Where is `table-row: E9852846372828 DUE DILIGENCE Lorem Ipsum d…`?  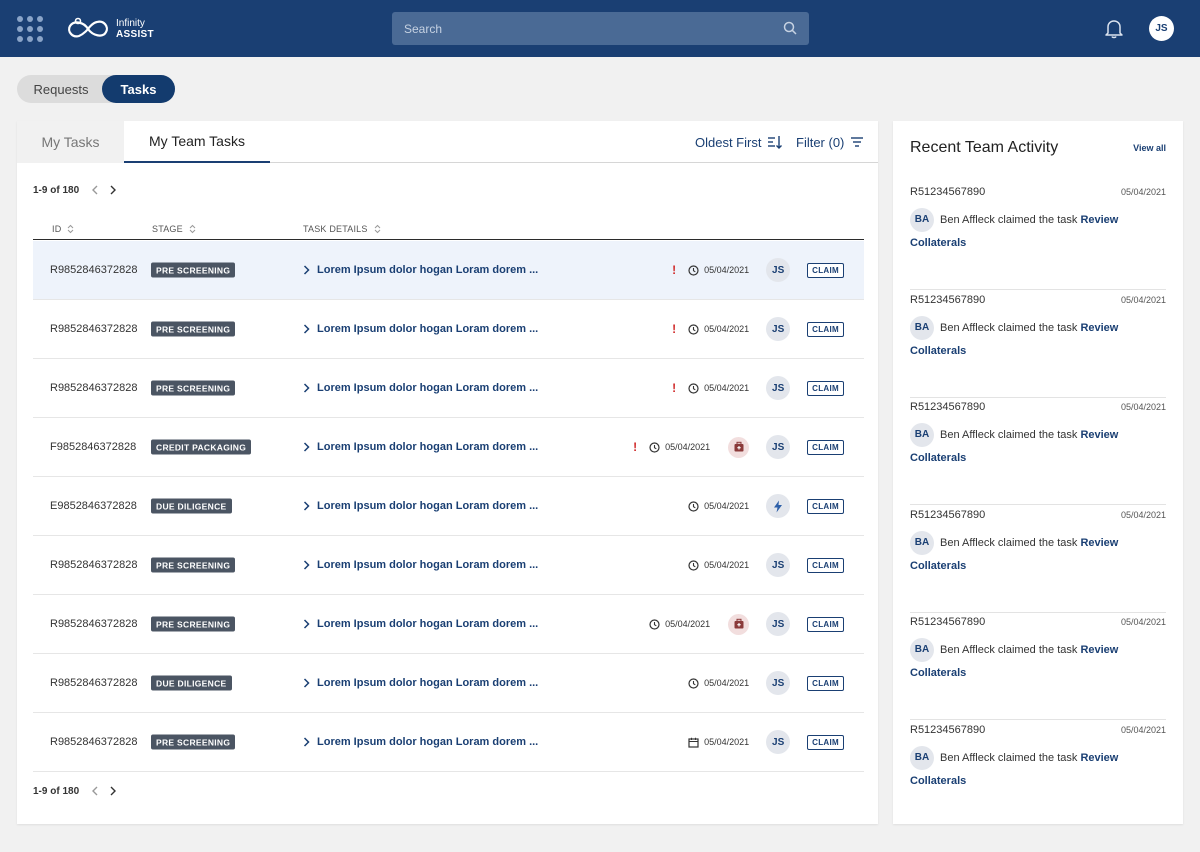
table-row: E9852846372828 DUE DILIGENCE Lorem Ipsum d… is located at coordinates (448, 506).